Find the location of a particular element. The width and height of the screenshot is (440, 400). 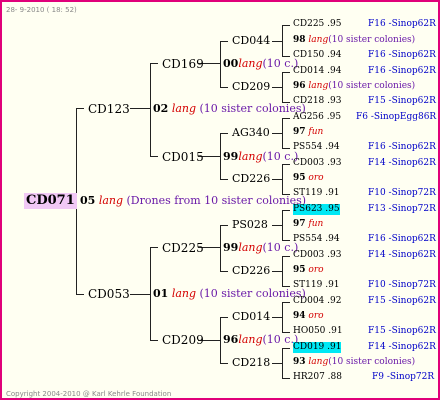

colony-node: CD123 is located at coordinates (109, 109).